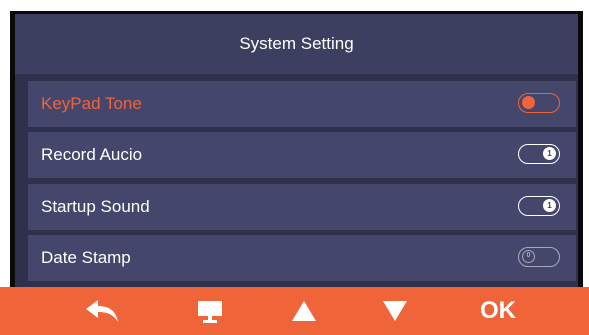 This screenshot has height=335, width=589. Describe the element at coordinates (528, 102) in the screenshot. I see `toggle-knob` at that location.